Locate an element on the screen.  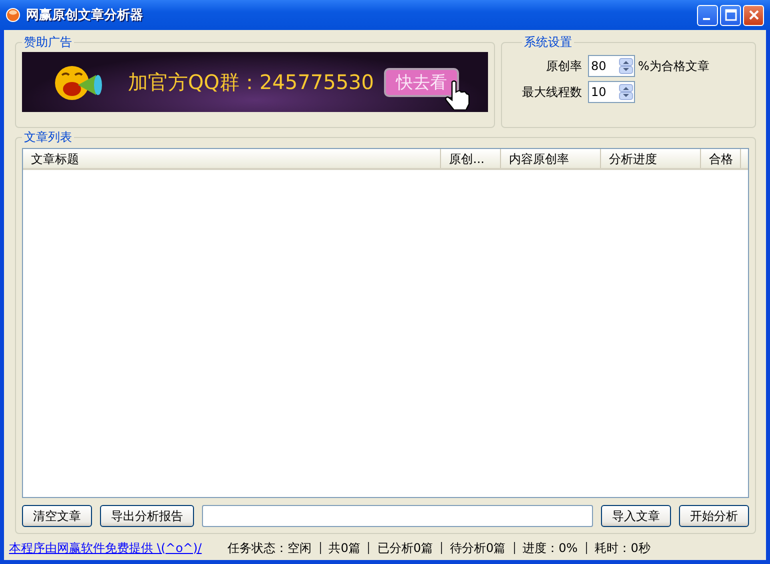
status-text: 进度：0% is located at coordinates (550, 548).